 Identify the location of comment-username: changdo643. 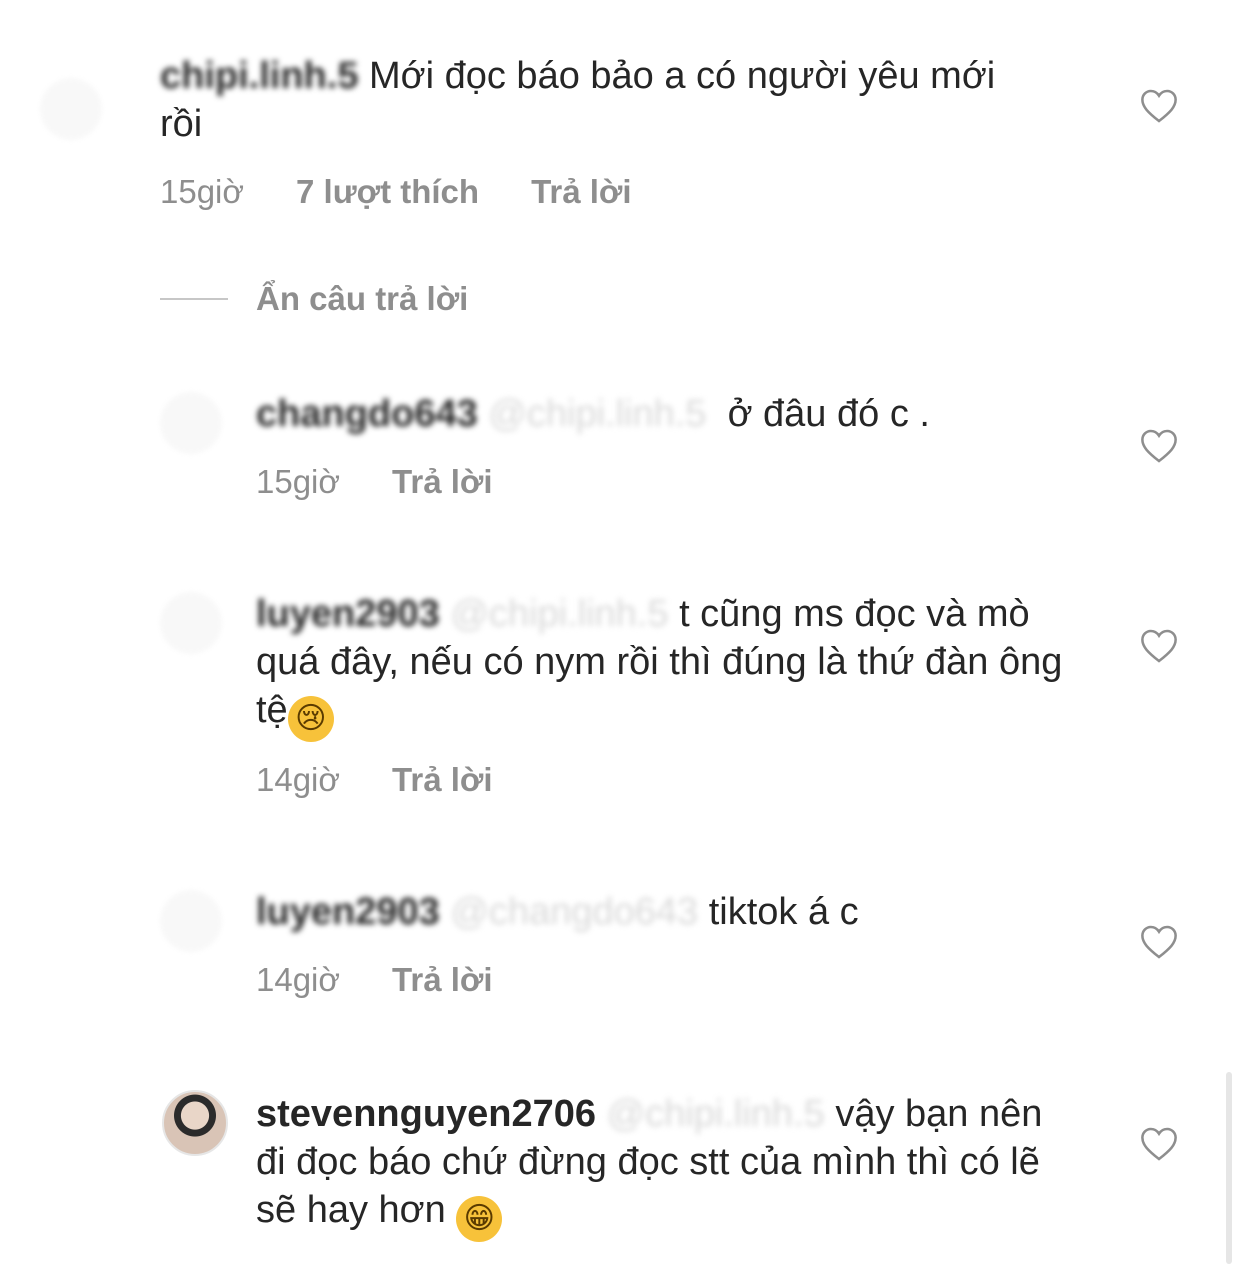
(367, 414).